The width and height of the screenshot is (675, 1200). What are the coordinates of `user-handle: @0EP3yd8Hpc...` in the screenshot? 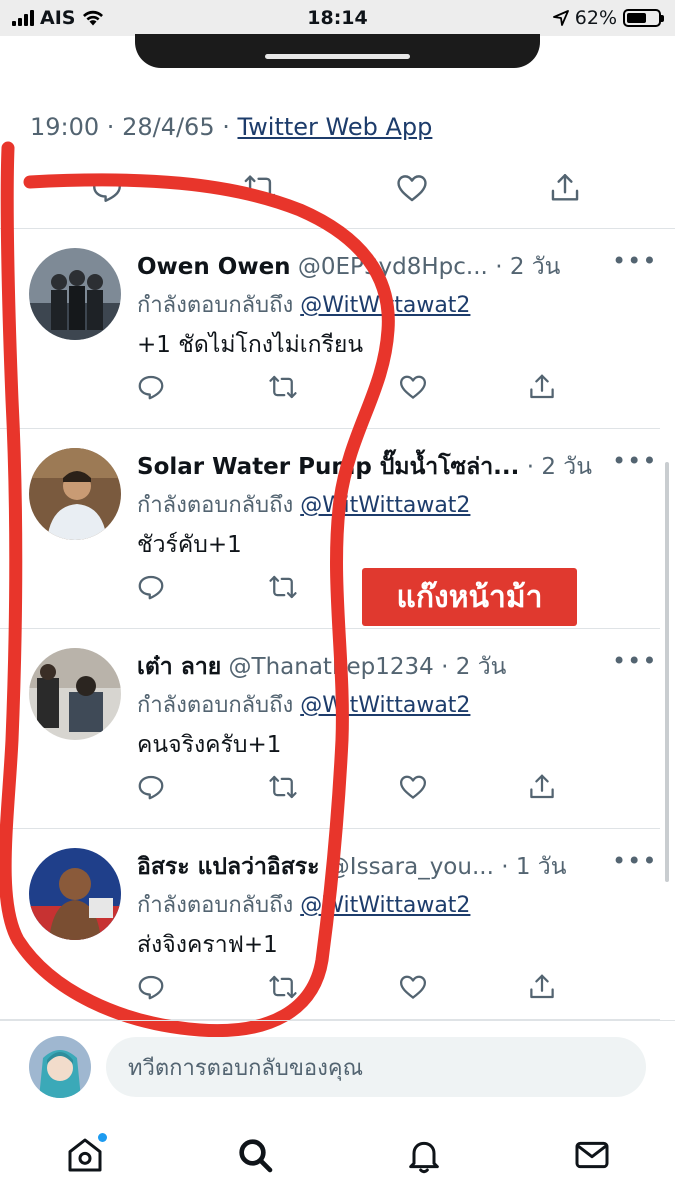 It's located at (392, 267).